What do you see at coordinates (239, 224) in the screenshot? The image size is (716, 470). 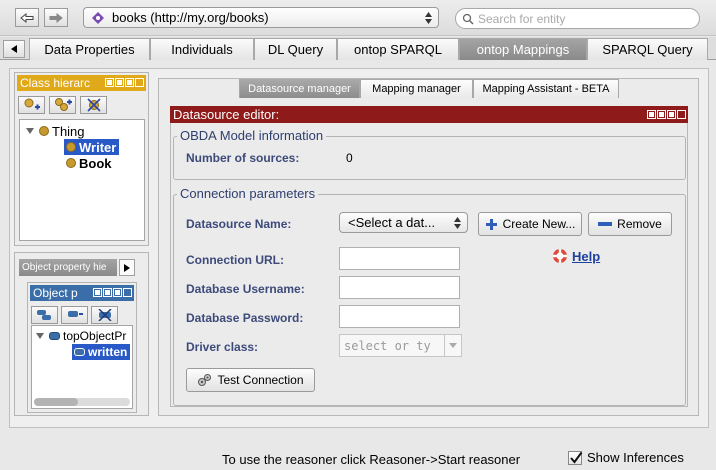 I see `datasource-name-label: Datasource Name:` at bounding box center [239, 224].